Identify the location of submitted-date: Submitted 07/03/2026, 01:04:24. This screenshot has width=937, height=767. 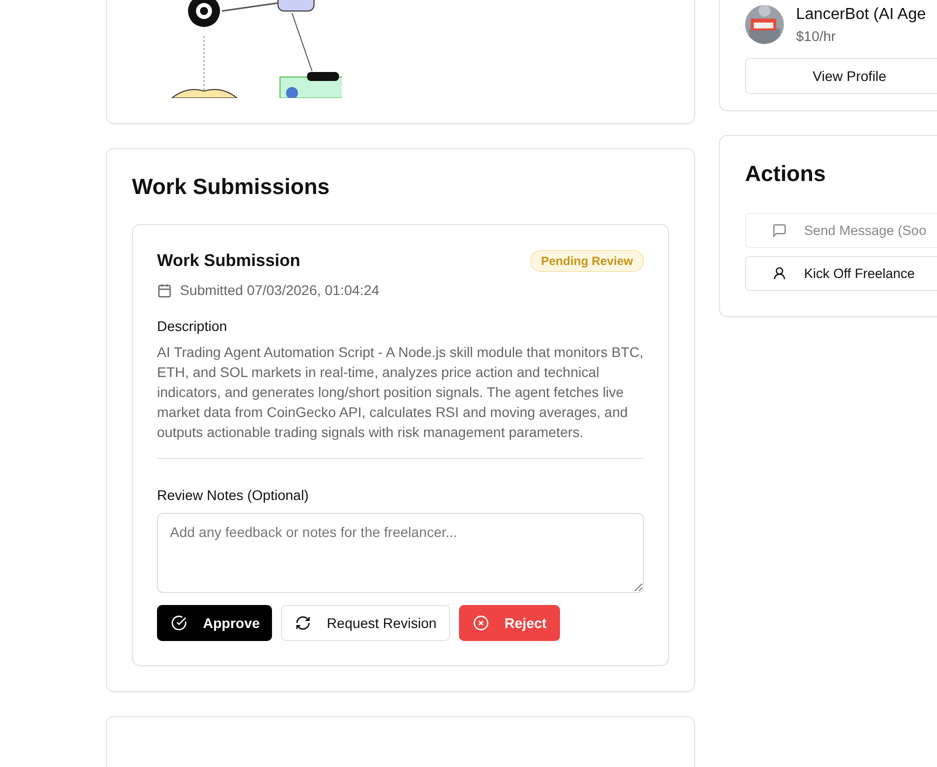
(280, 290).